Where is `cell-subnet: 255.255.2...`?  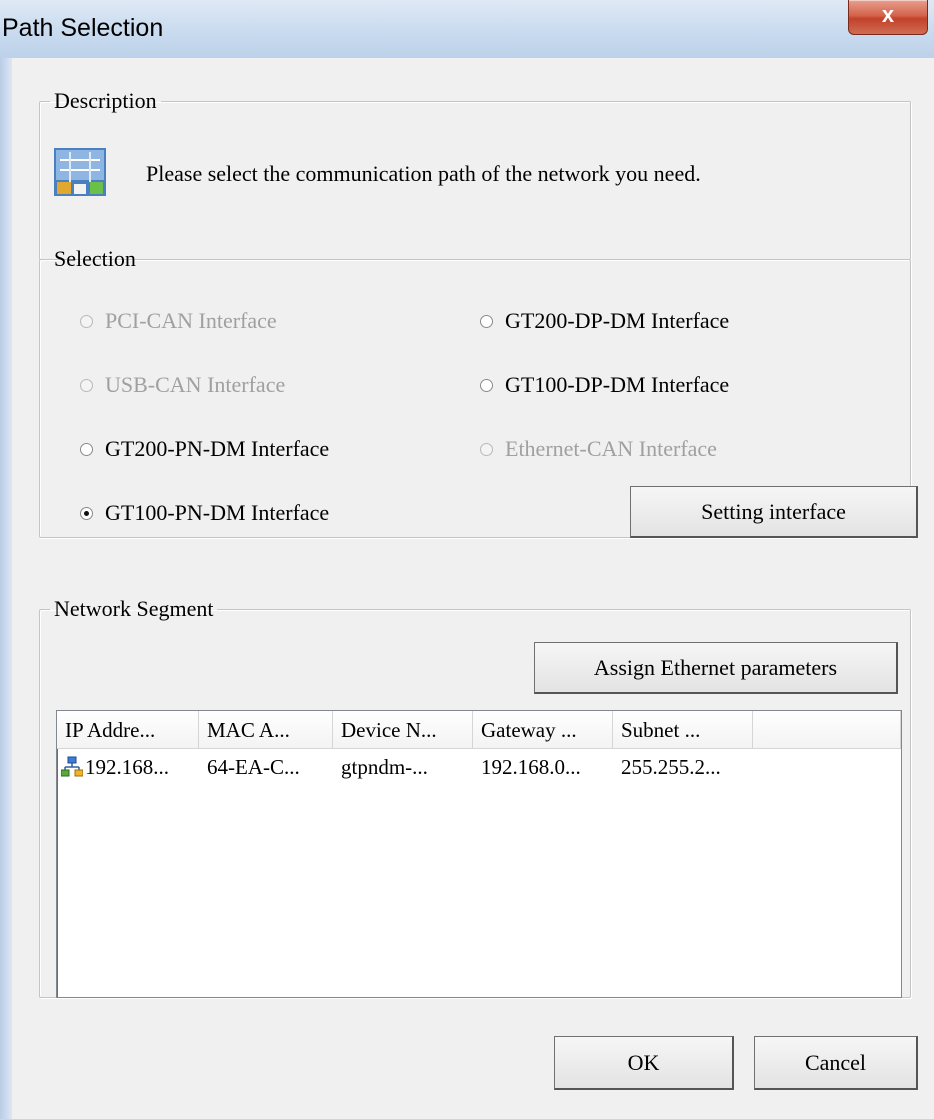
cell-subnet: 255.255.2... is located at coordinates (671, 767).